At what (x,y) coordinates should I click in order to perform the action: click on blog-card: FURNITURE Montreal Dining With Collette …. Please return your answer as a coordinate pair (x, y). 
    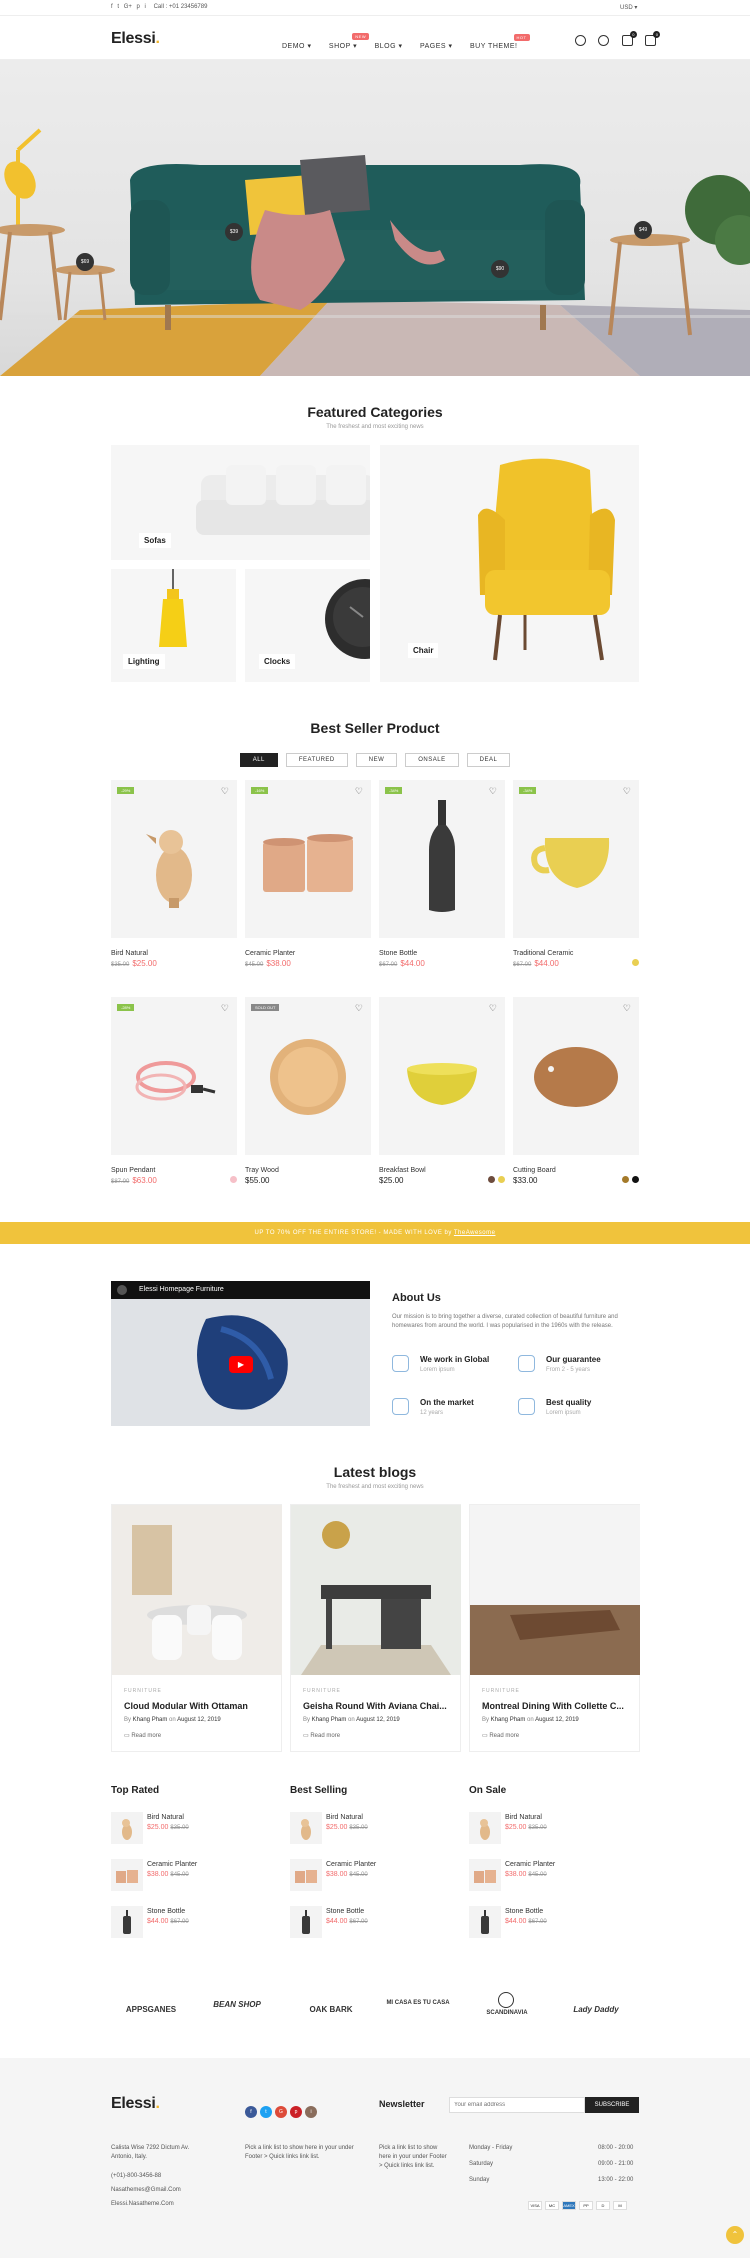
    Looking at the image, I should click on (554, 1628).